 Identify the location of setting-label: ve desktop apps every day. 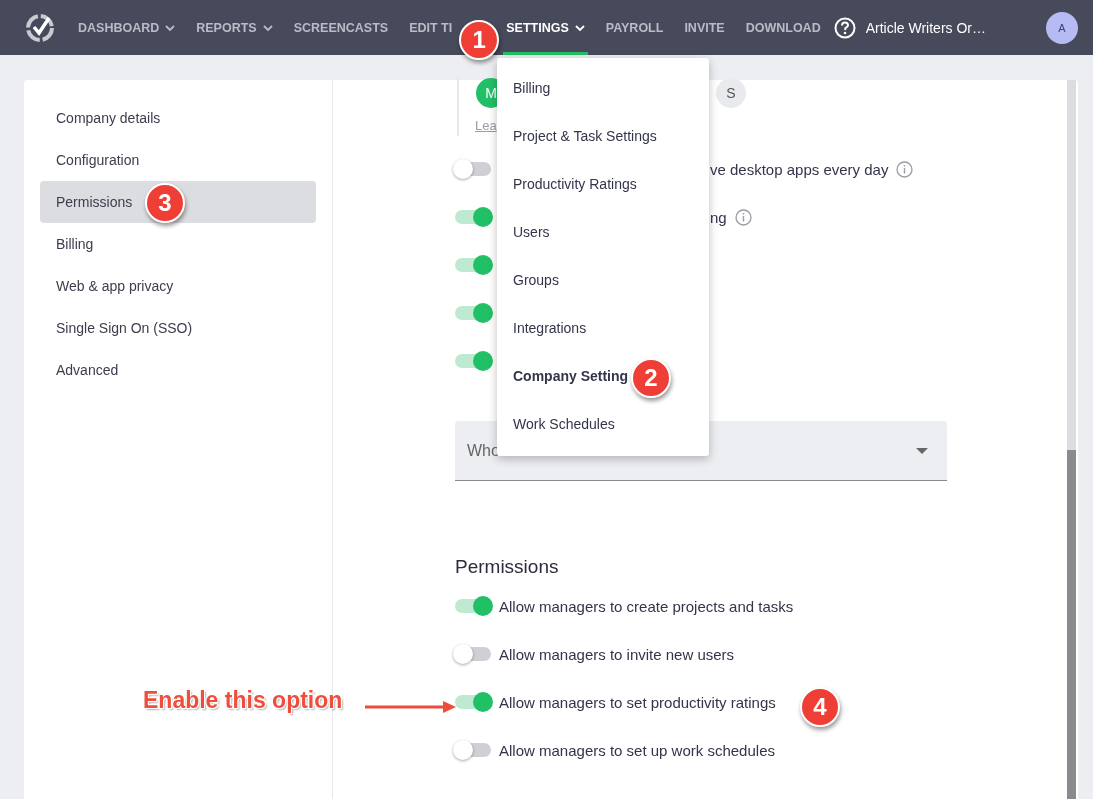
(799, 169).